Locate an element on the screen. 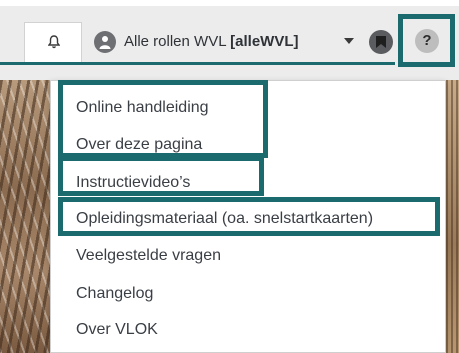 This screenshot has height=353, width=459. highlight-box-training is located at coordinates (249, 216).